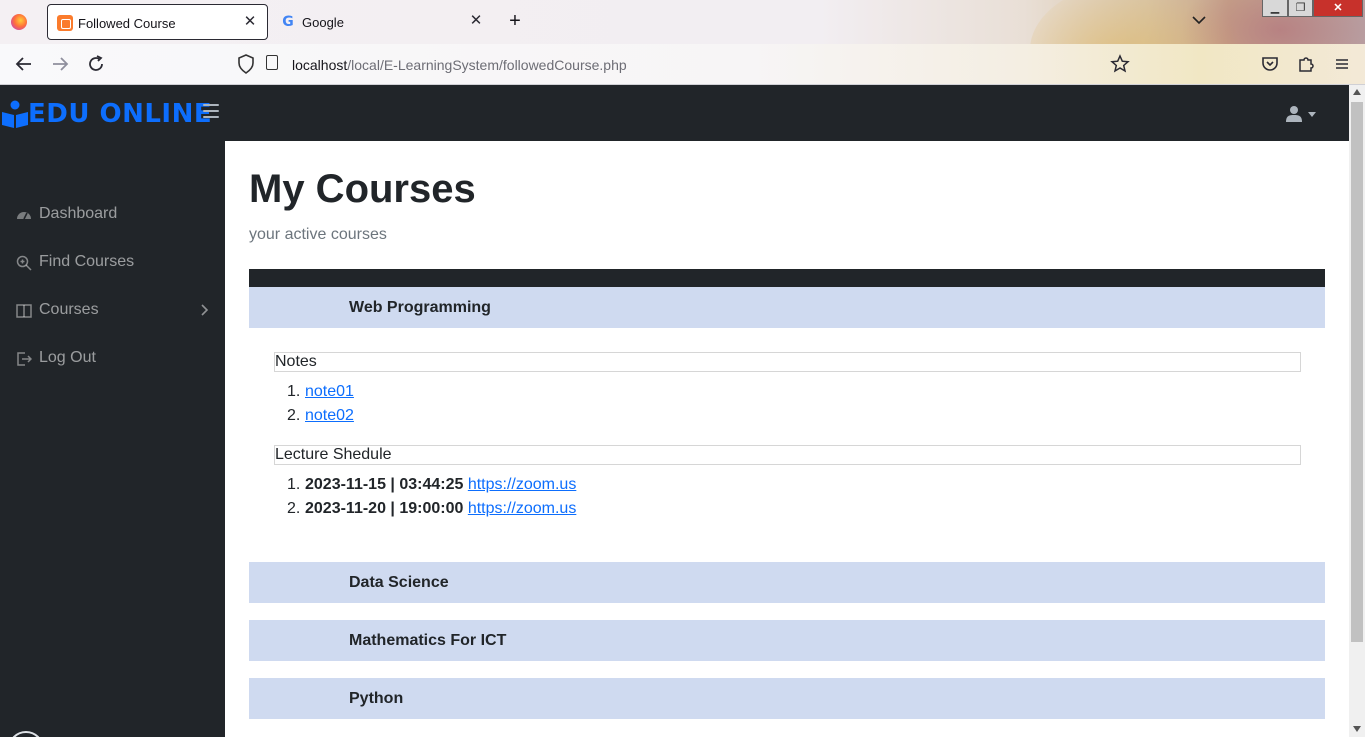 This screenshot has height=737, width=1365. What do you see at coordinates (120, 114) in the screenshot?
I see `brand-name: EDU ONLINE` at bounding box center [120, 114].